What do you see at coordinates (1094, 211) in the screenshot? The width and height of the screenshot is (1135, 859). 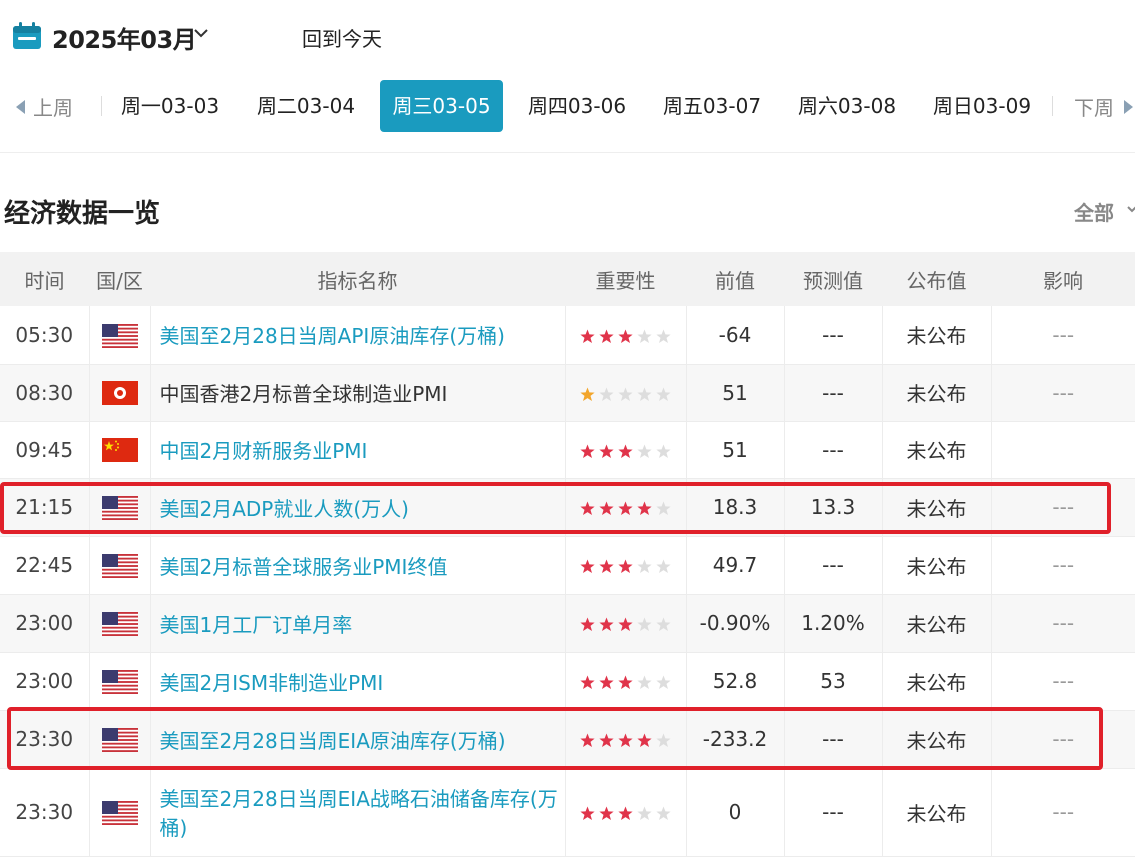 I see `filter-dropdown: 全部` at bounding box center [1094, 211].